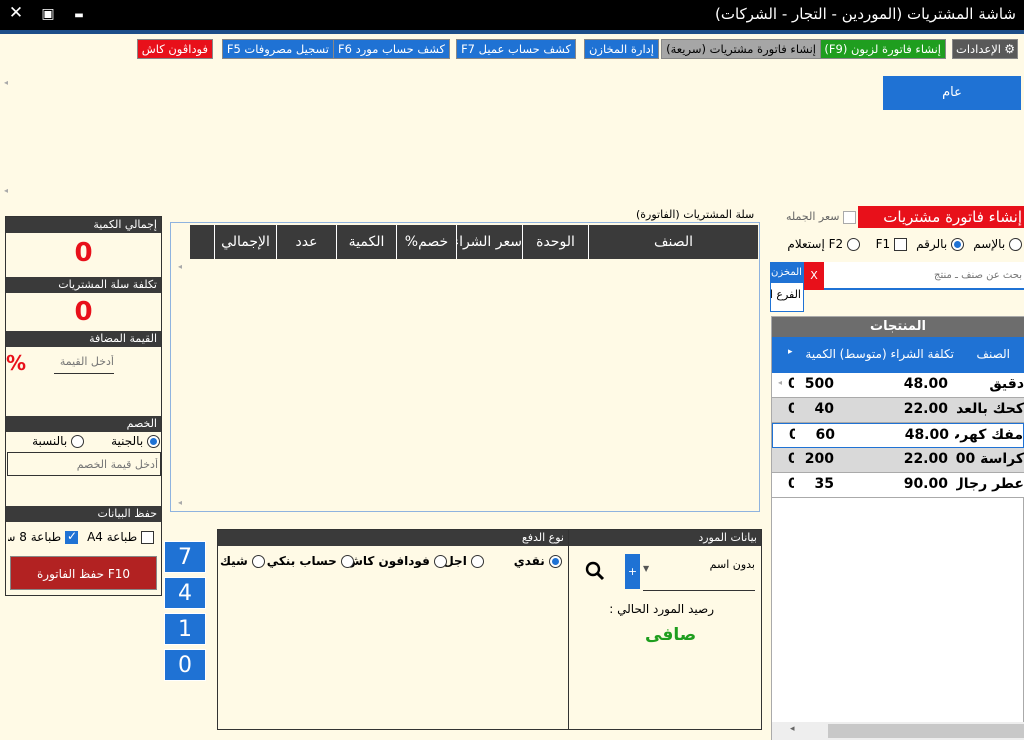  Describe the element at coordinates (242, 561) in the screenshot. I see `pay-check: شيك` at that location.